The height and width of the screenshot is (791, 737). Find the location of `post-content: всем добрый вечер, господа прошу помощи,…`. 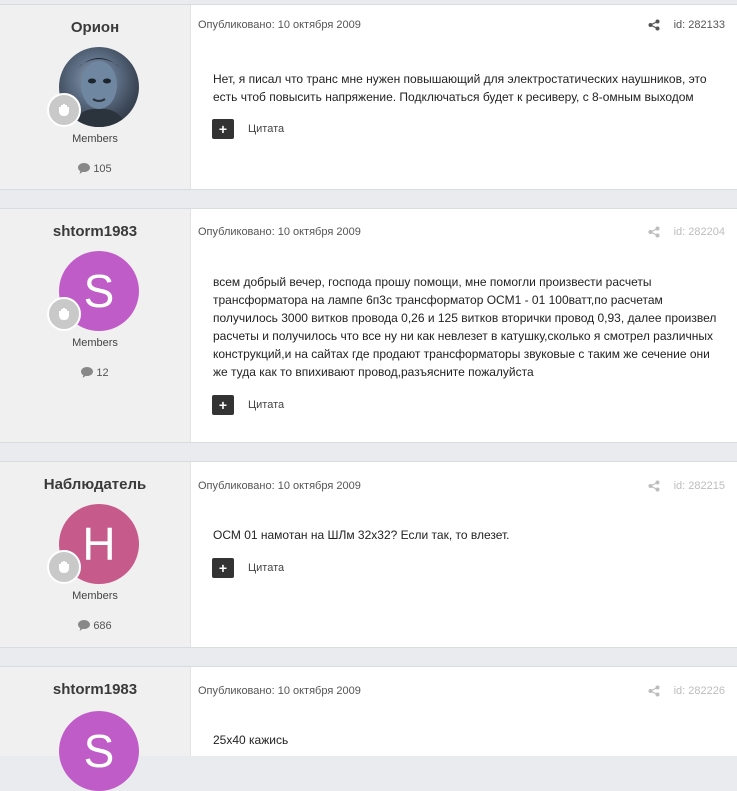

post-content: всем добрый вечер, господа прошу помощи,… is located at coordinates (468, 327).